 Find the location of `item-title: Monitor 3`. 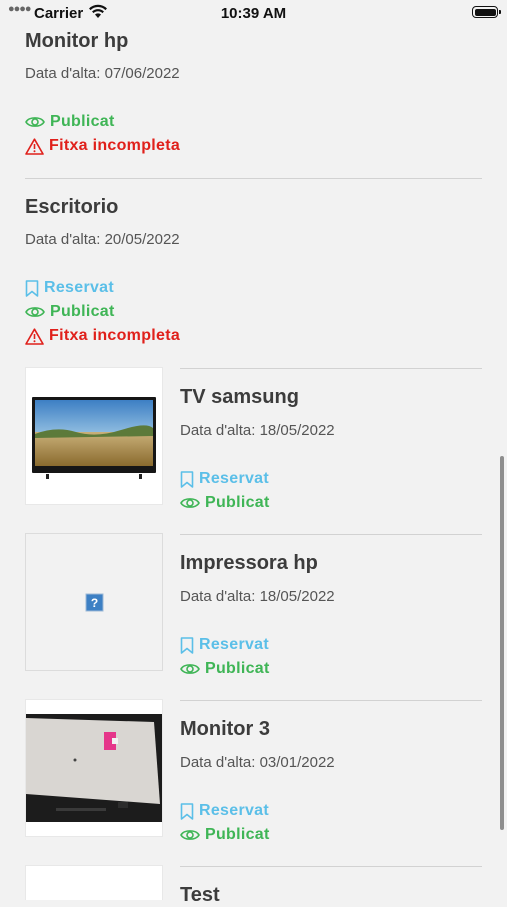

item-title: Monitor 3 is located at coordinates (225, 729).